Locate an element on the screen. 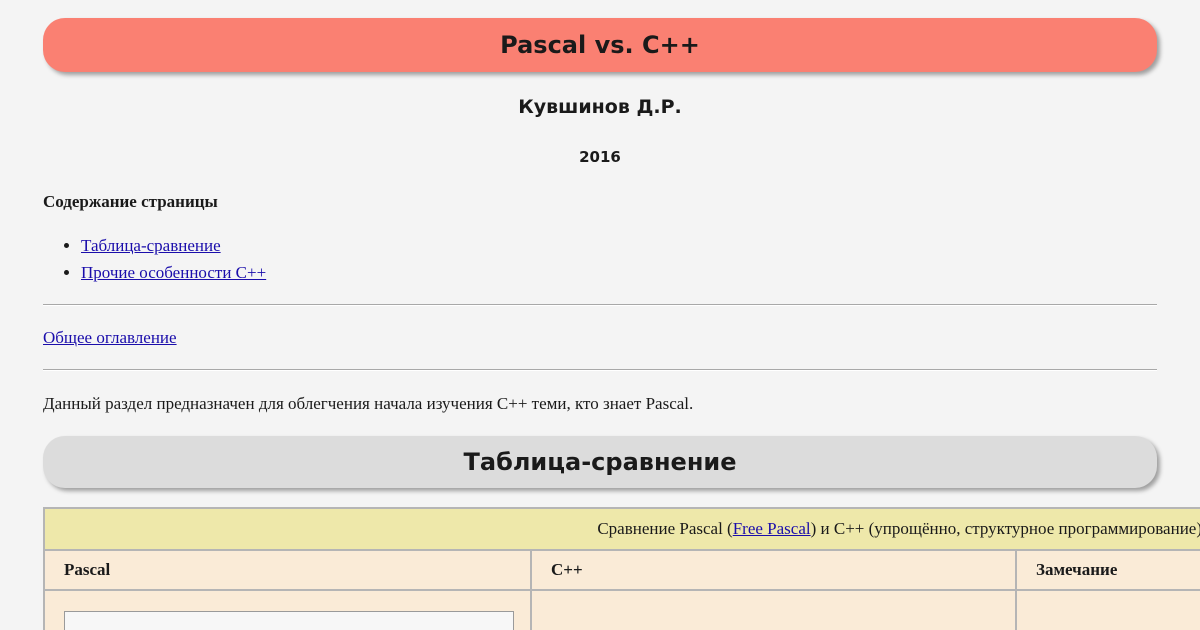  general-toc-link: Общее оглавление is located at coordinates (110, 337).